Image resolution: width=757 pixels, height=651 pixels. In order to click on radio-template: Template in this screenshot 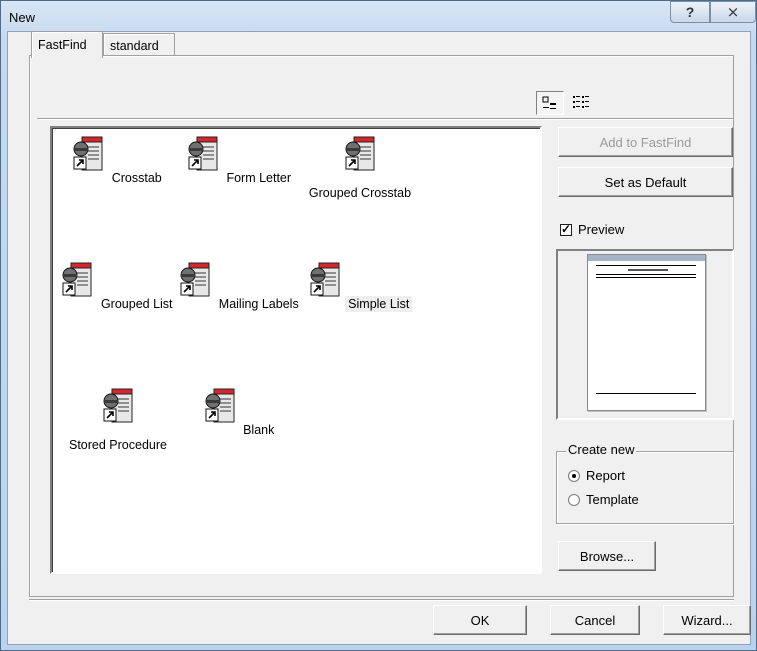, I will do `click(603, 499)`.